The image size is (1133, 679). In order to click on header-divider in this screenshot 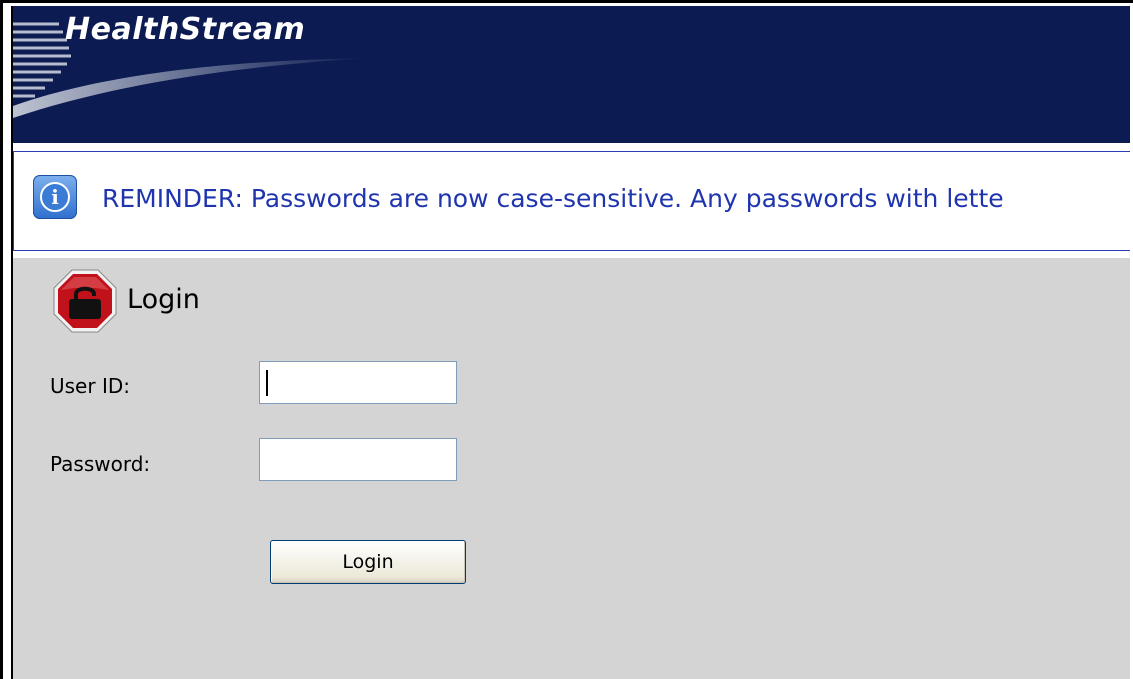, I will do `click(571, 147)`.